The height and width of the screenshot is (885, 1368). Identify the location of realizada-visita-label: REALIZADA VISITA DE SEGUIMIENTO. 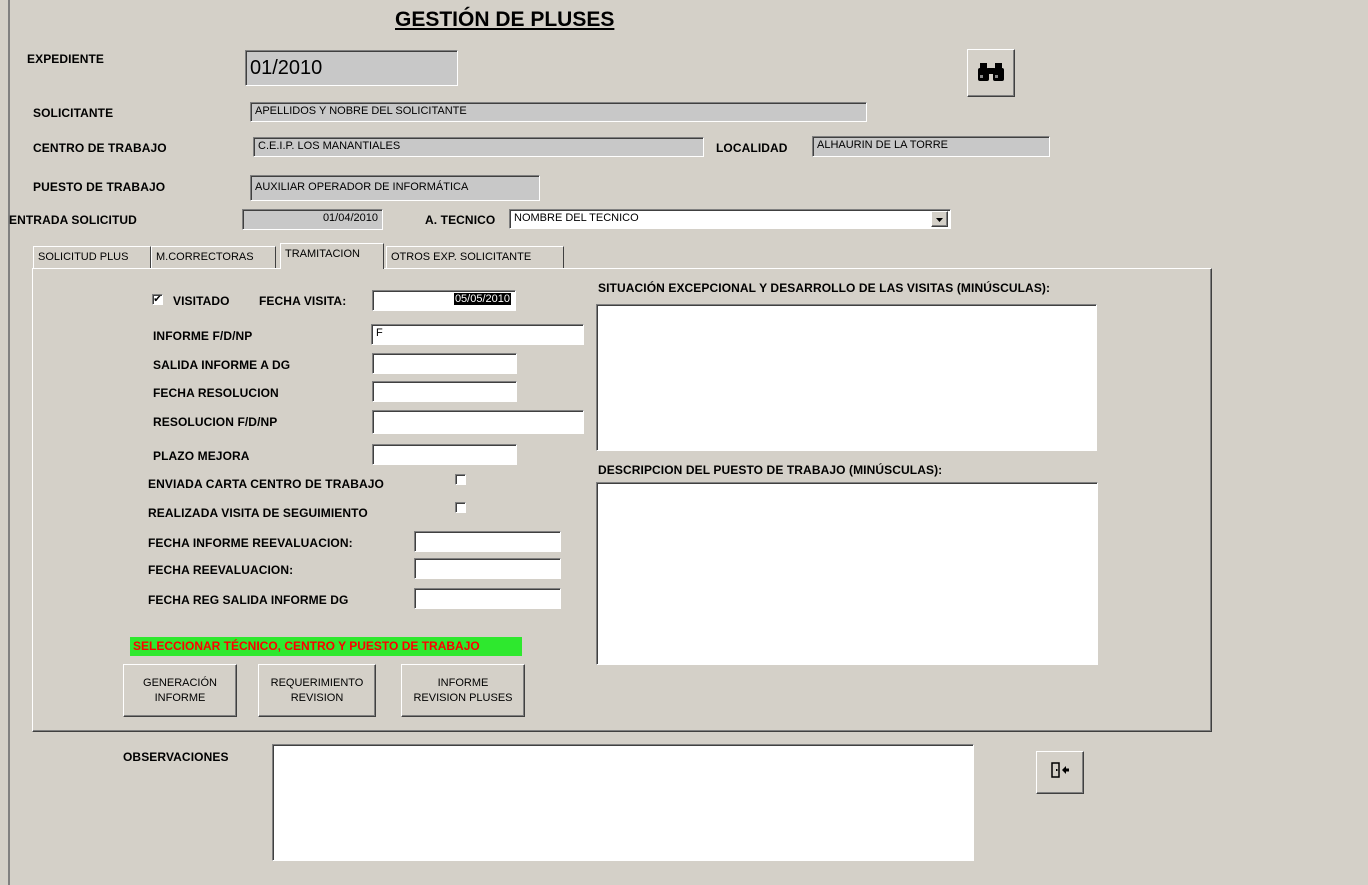
(258, 513).